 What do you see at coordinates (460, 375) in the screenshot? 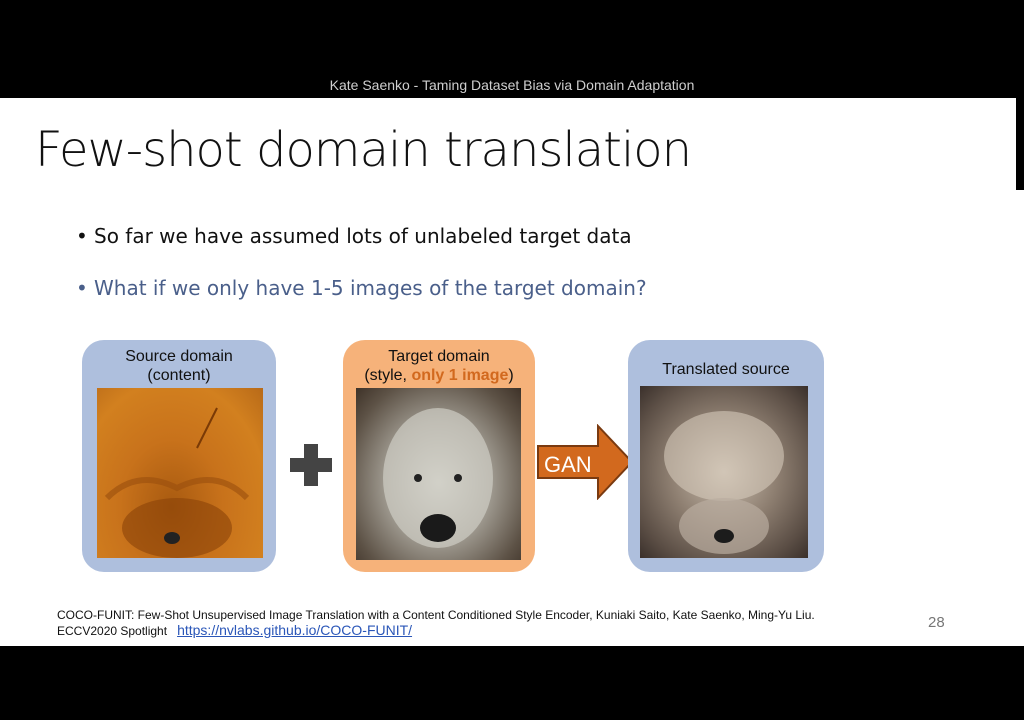
I see `target-subtitle-highlight: only 1 image` at bounding box center [460, 375].